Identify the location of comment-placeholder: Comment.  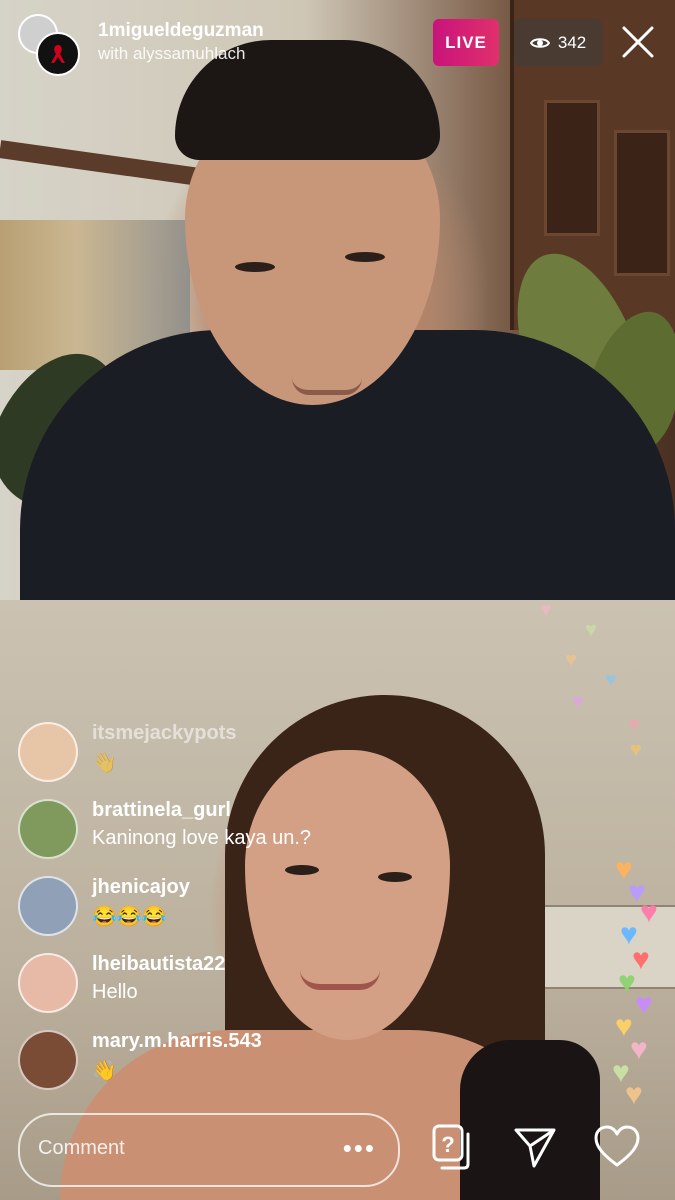
(81, 1148).